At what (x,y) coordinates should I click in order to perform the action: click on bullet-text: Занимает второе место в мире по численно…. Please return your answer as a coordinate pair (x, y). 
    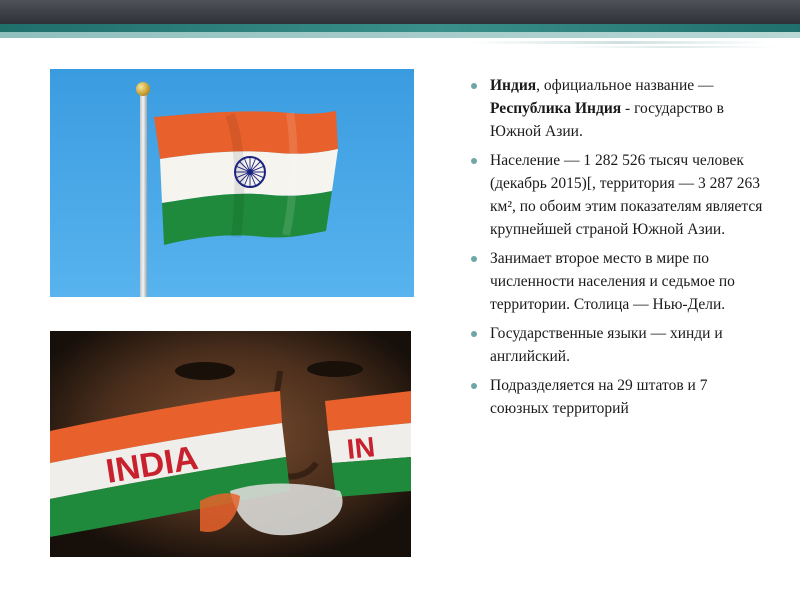
    Looking at the image, I should click on (612, 281).